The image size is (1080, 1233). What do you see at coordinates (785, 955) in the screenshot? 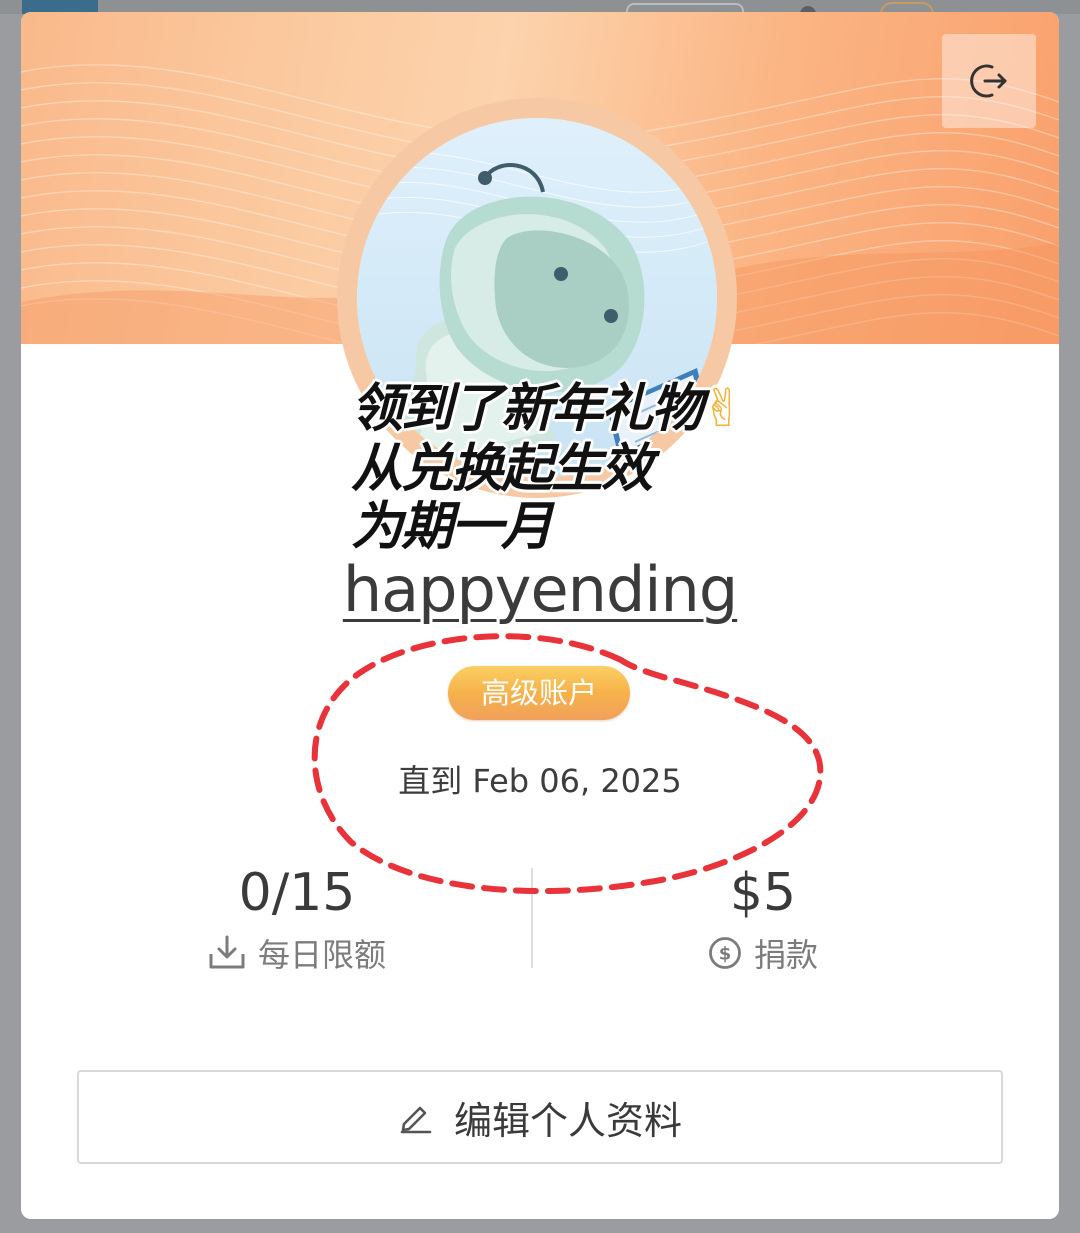
I see `donation-label: 捐款` at bounding box center [785, 955].